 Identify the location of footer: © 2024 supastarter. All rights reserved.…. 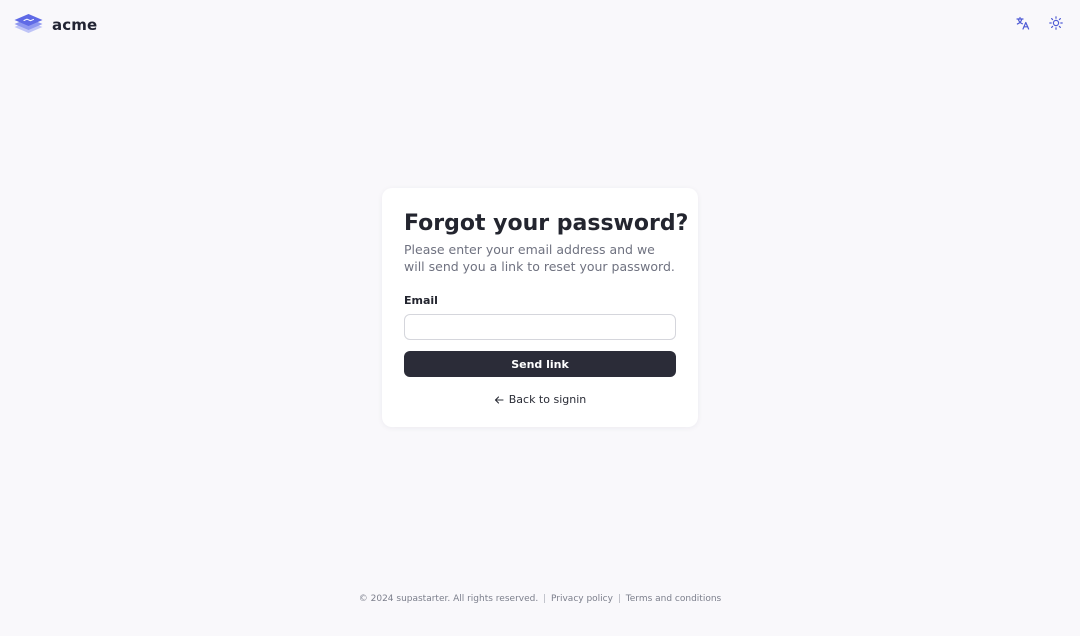
(540, 599).